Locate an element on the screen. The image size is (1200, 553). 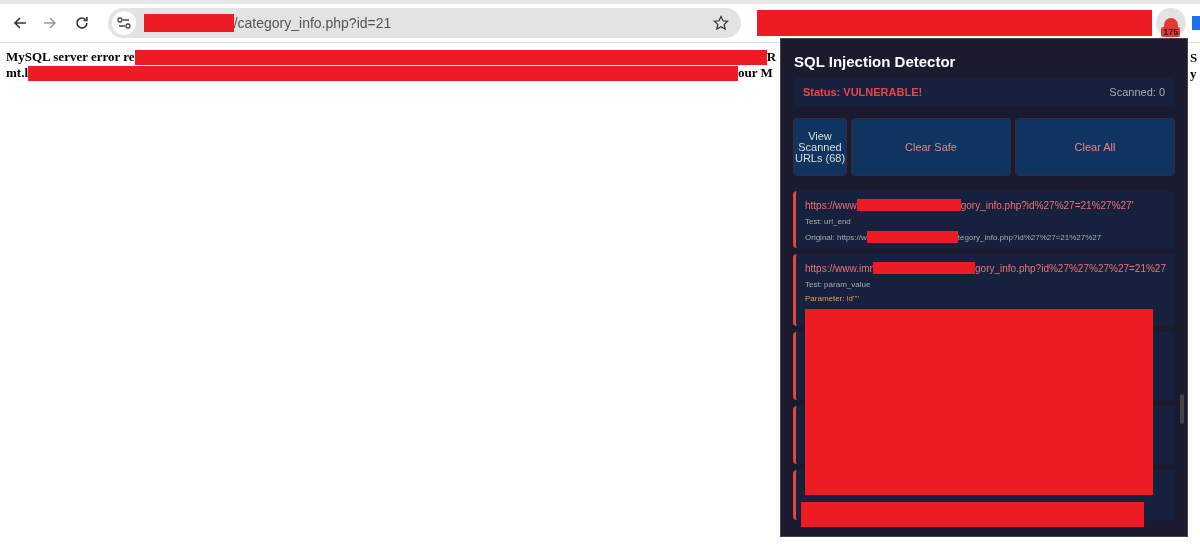
error-text: R is located at coordinates (771, 57).